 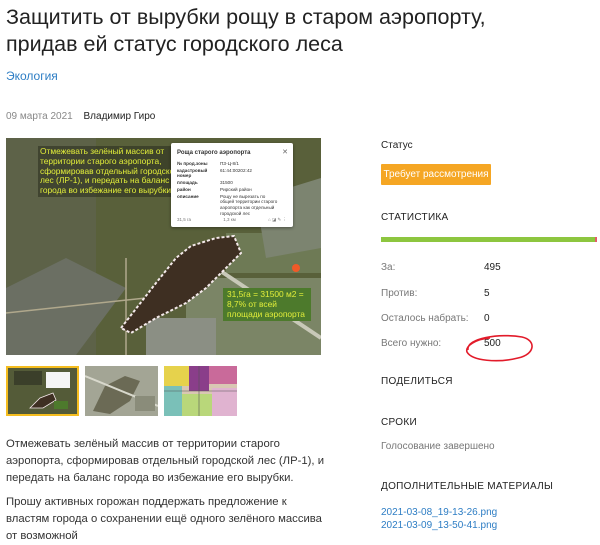 What do you see at coordinates (397, 145) in the screenshot?
I see `status-label: Статус` at bounding box center [397, 145].